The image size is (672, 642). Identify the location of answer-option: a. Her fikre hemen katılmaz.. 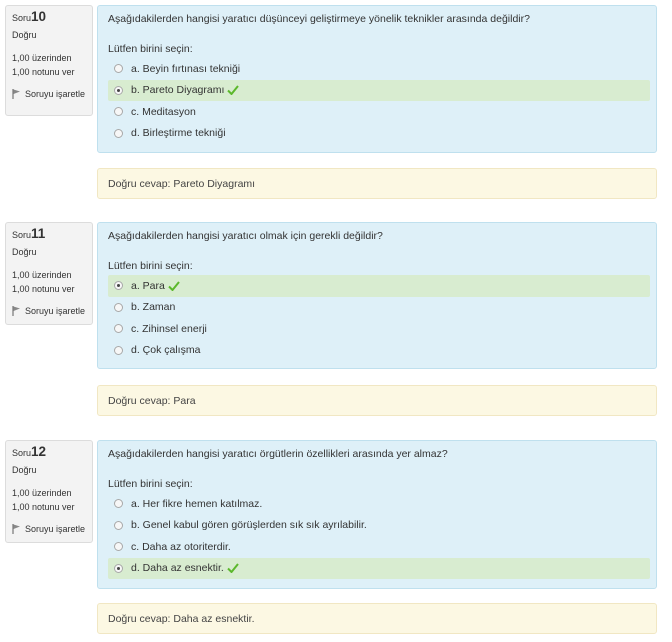
(379, 504).